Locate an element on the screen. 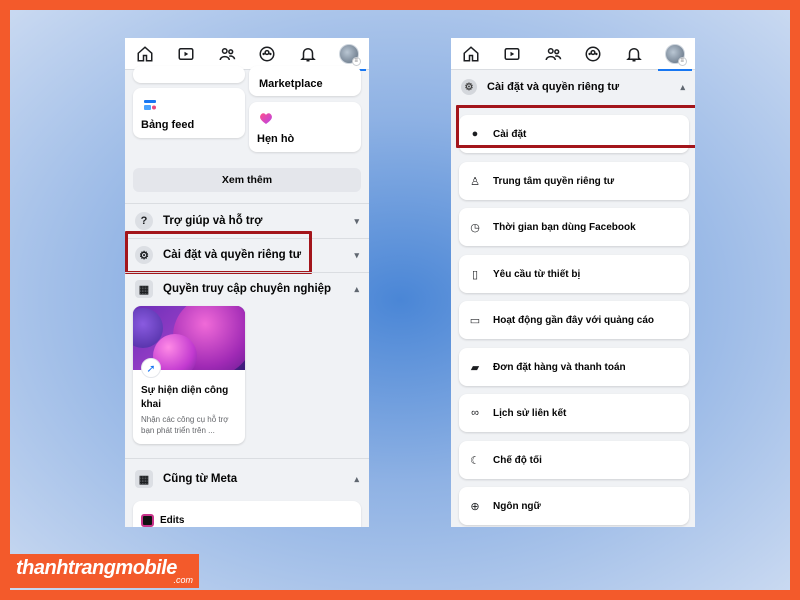 Image resolution: width=800 pixels, height=600 pixels. feed-icon is located at coordinates (150, 104).